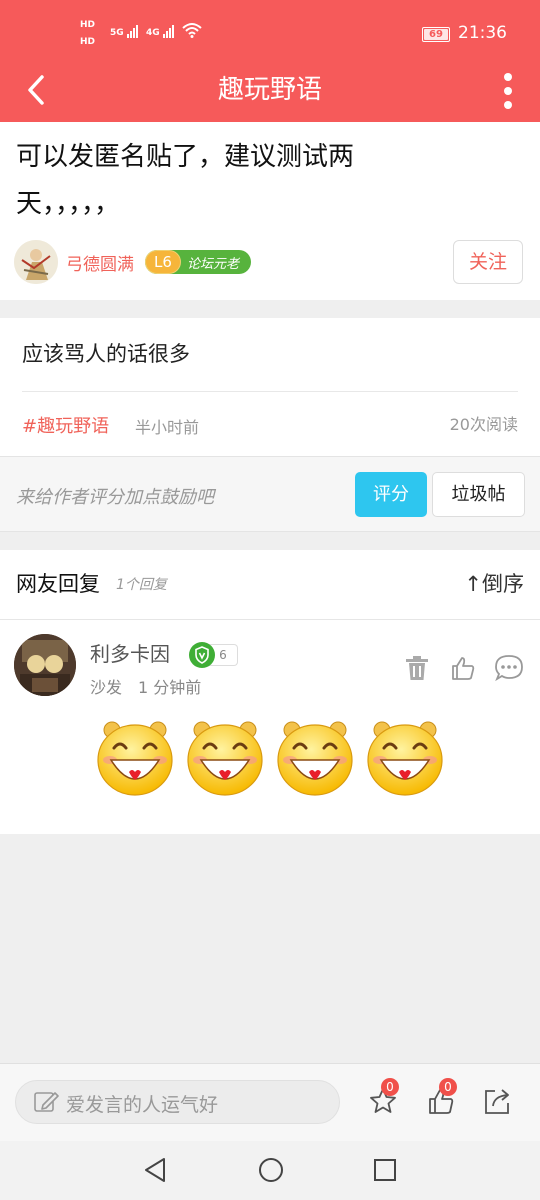  I want to click on signal-icon, so click(132, 31).